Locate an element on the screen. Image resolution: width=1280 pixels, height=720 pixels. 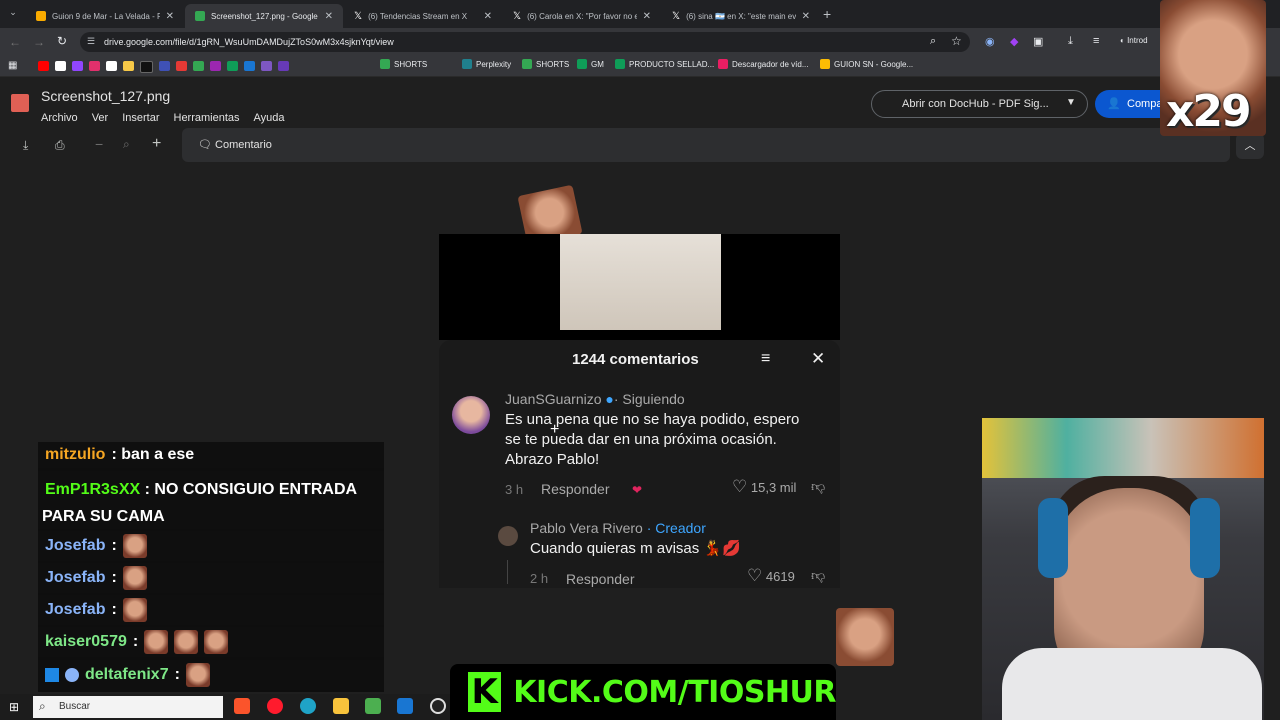
tab-tendencias: 𝕏 (6) Tendencias Stream en X ✕ is located at coordinates (423, 16).